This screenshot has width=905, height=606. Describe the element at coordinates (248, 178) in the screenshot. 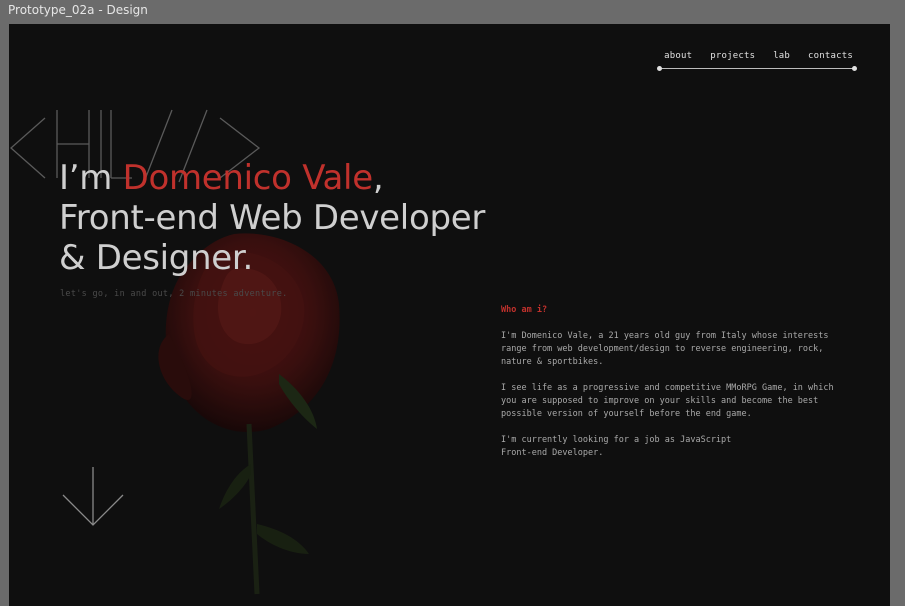

I see `hero-name: Domenico Vale` at that location.